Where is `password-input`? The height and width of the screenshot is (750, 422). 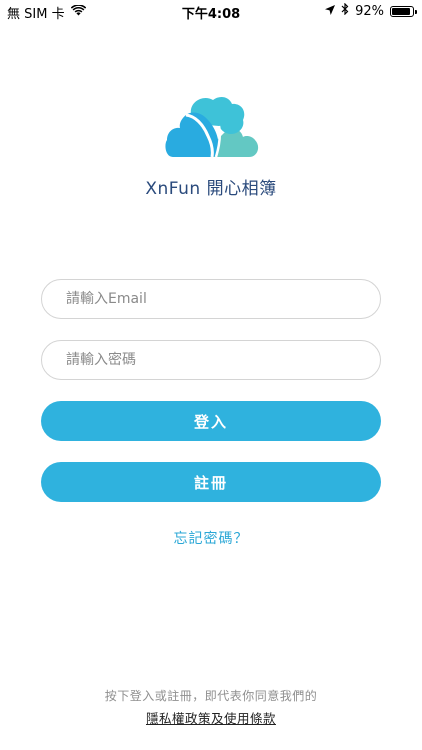 password-input is located at coordinates (211, 360).